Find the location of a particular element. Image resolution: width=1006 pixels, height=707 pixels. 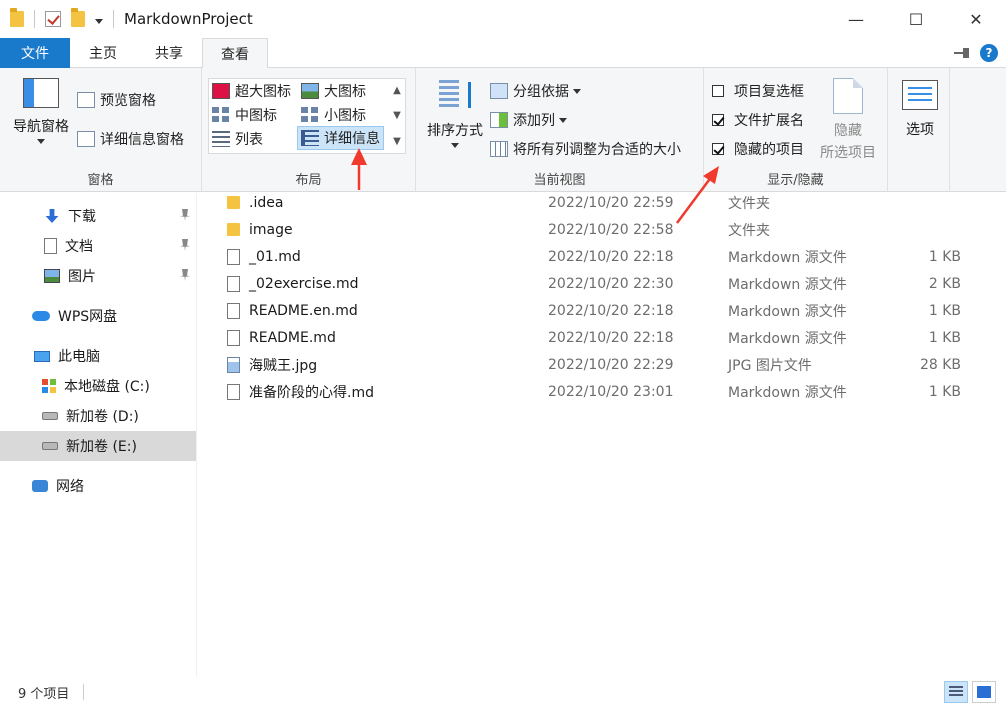

hidden-items-toggle: 隐藏的项目 is located at coordinates (758, 149).